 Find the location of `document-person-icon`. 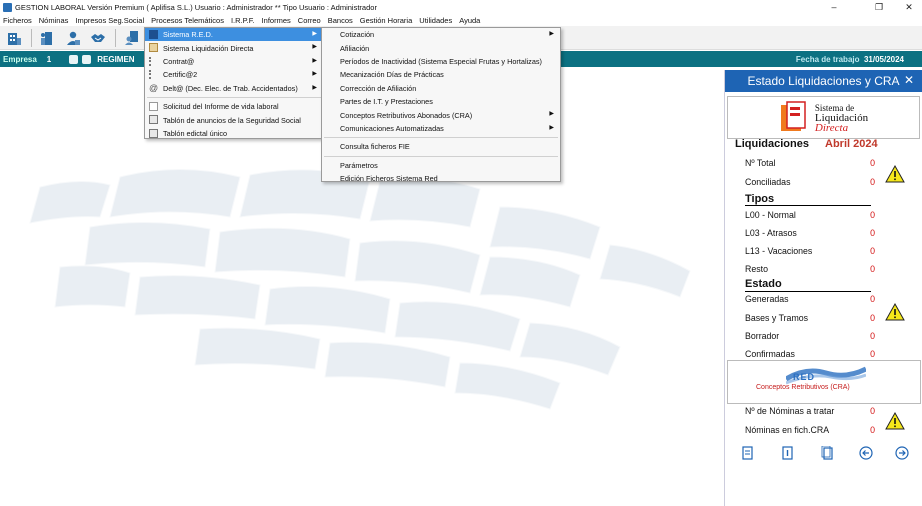

document-person-icon is located at coordinates (132, 38).